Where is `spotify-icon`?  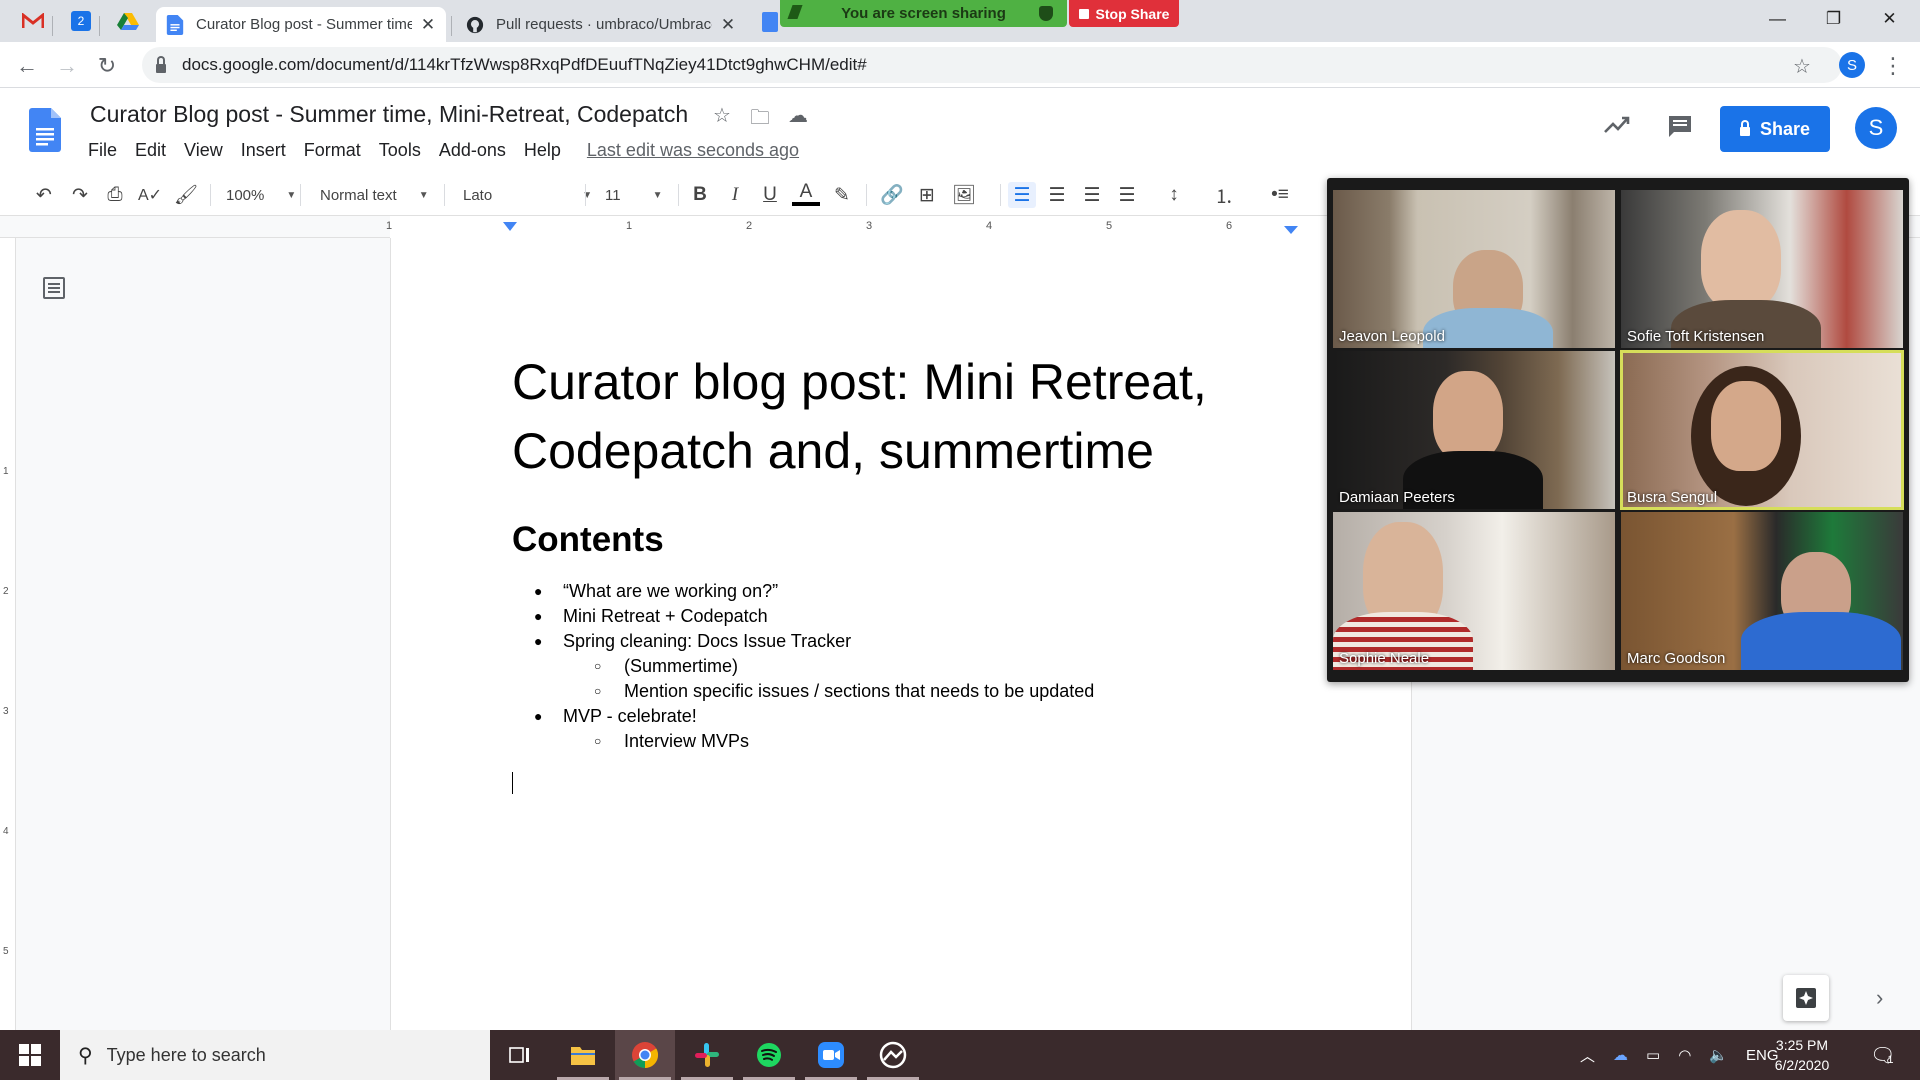
spotify-icon is located at coordinates (769, 1055).